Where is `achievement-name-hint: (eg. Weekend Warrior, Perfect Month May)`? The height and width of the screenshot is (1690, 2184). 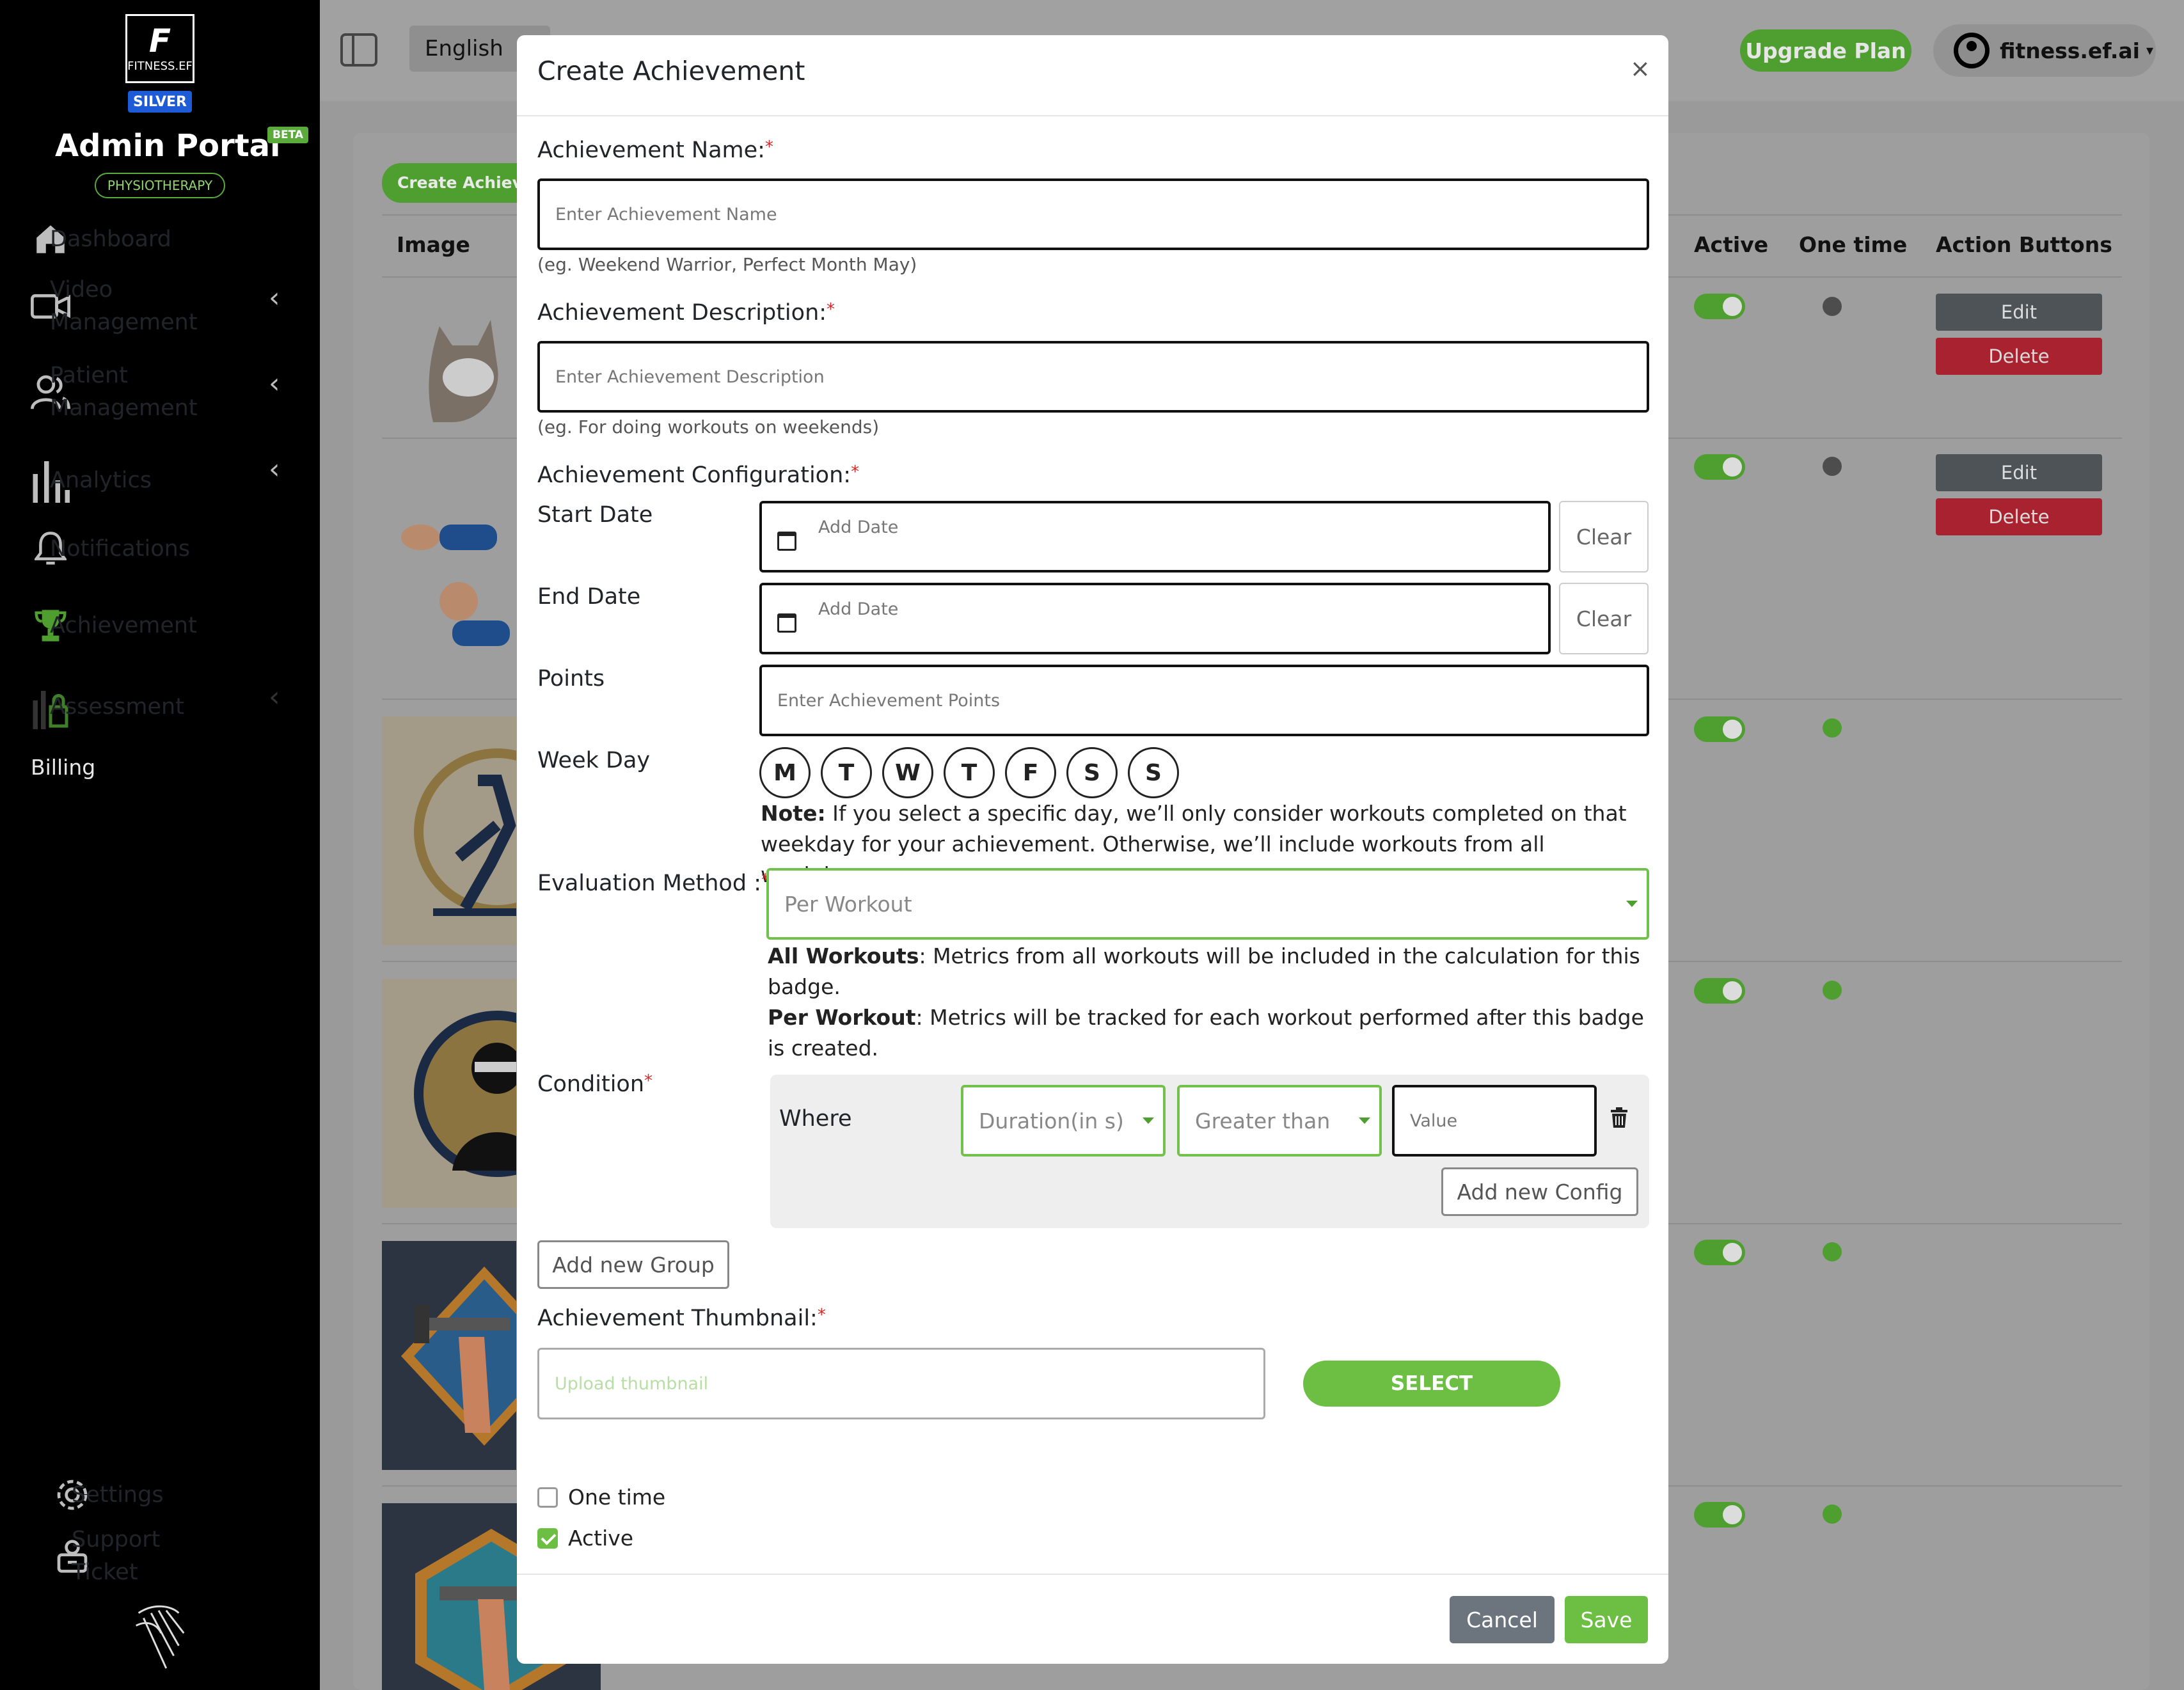
achievement-name-hint: (eg. Weekend Warrior, Perfect Month May) is located at coordinates (727, 264).